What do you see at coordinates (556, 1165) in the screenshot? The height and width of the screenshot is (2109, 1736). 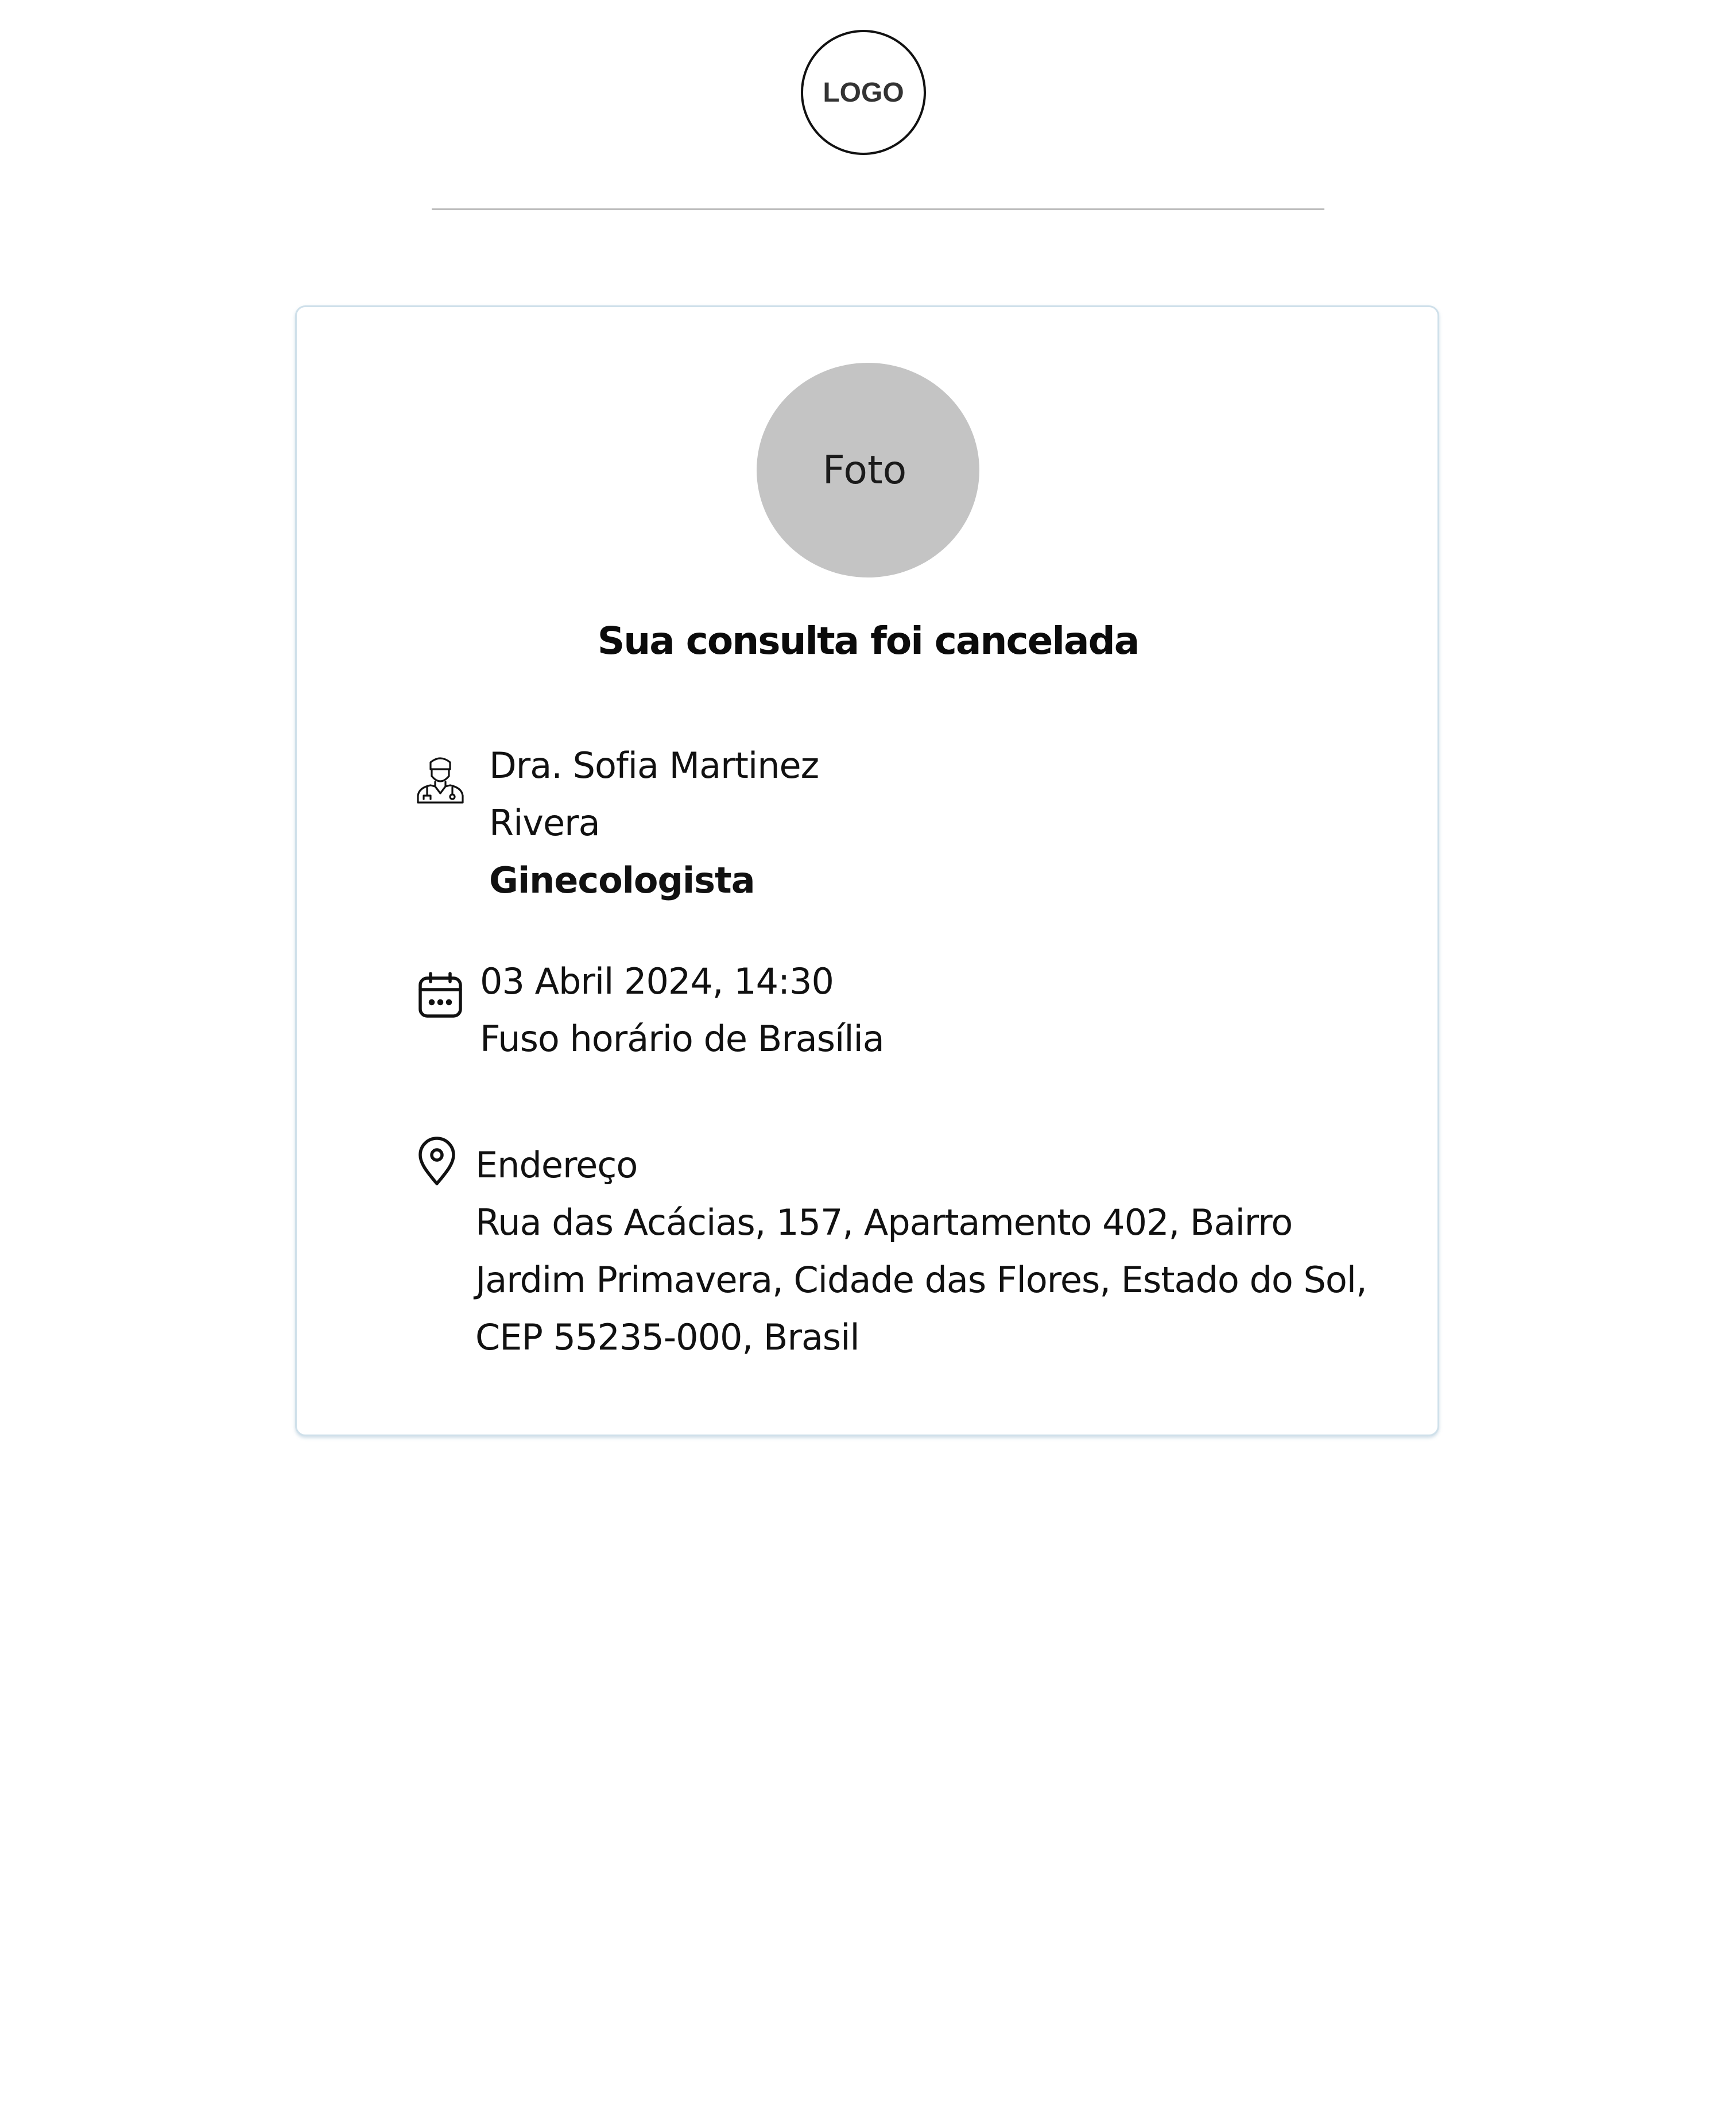 I see `address-label: Endereço` at bounding box center [556, 1165].